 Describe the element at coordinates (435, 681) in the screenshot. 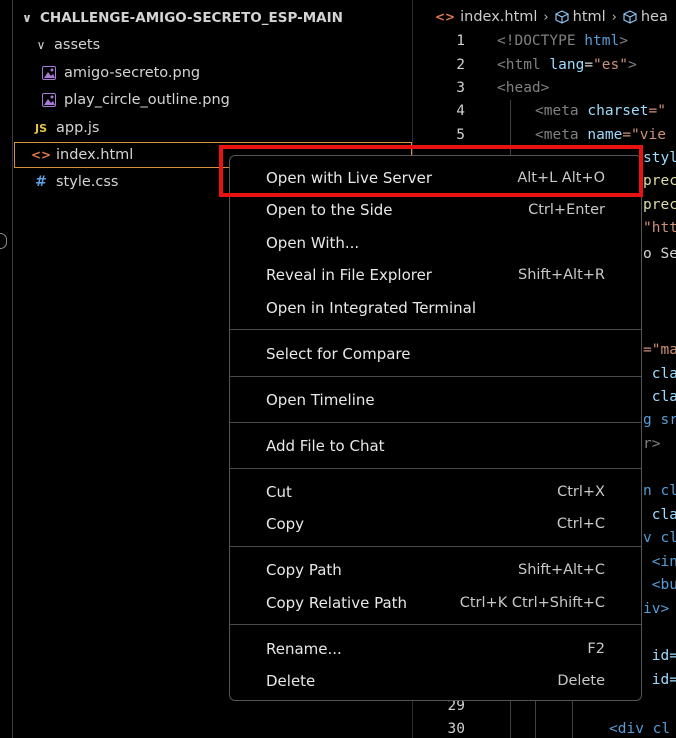

I see `menu-item-delete: Delete Delete` at that location.